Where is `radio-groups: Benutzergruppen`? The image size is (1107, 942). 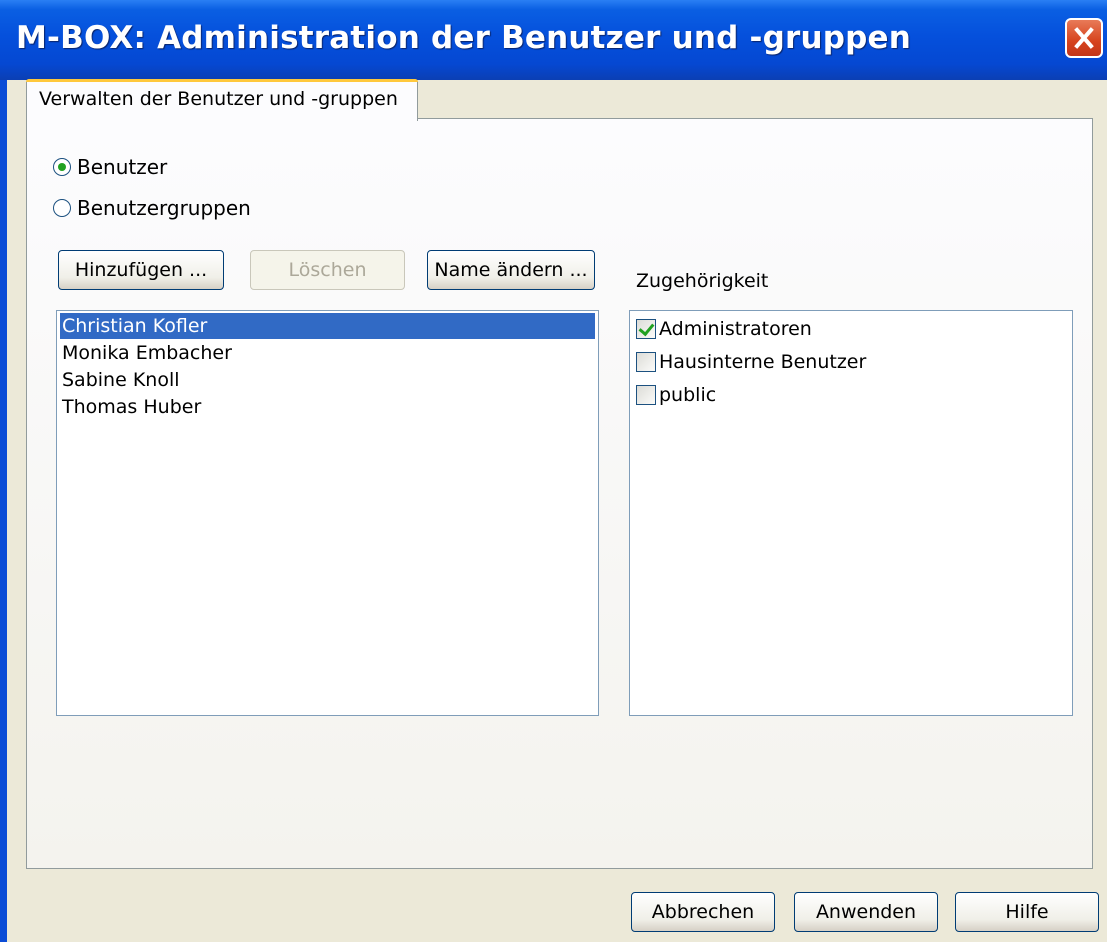 radio-groups: Benutzergruppen is located at coordinates (152, 208).